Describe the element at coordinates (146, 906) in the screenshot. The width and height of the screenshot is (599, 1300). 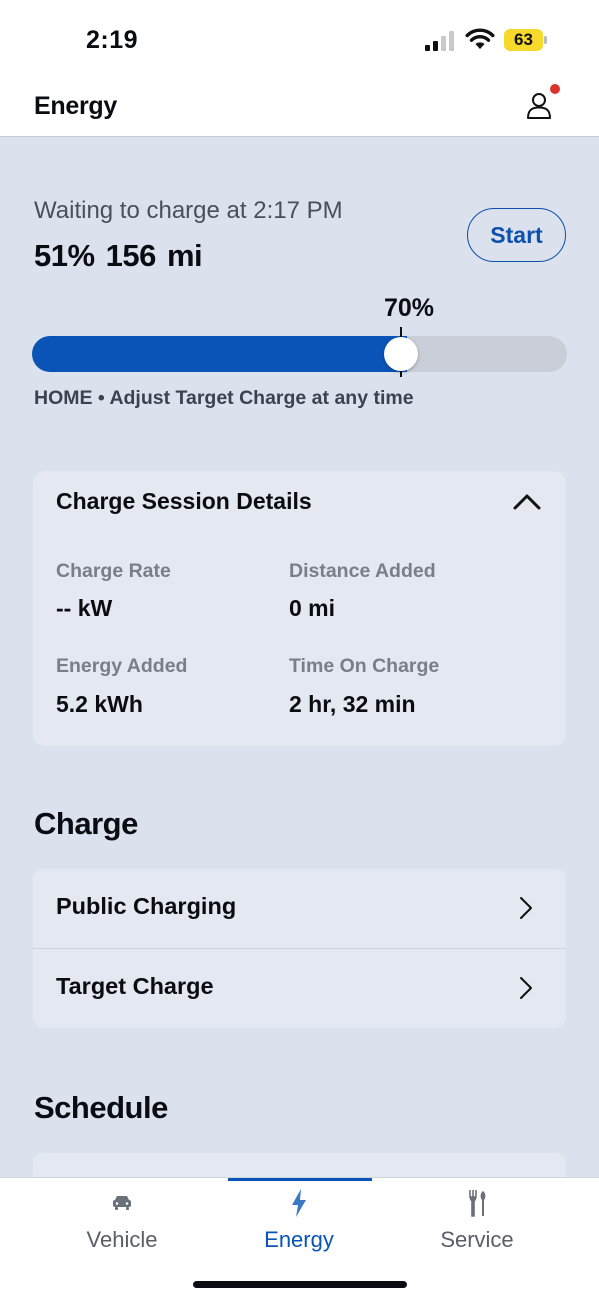
I see `public-charging-label: Public Charging` at that location.